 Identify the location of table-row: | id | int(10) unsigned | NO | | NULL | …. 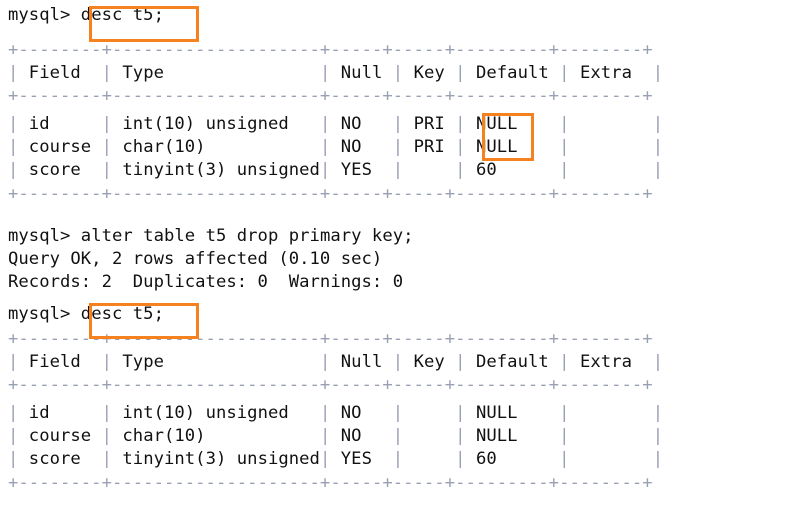
(335, 414).